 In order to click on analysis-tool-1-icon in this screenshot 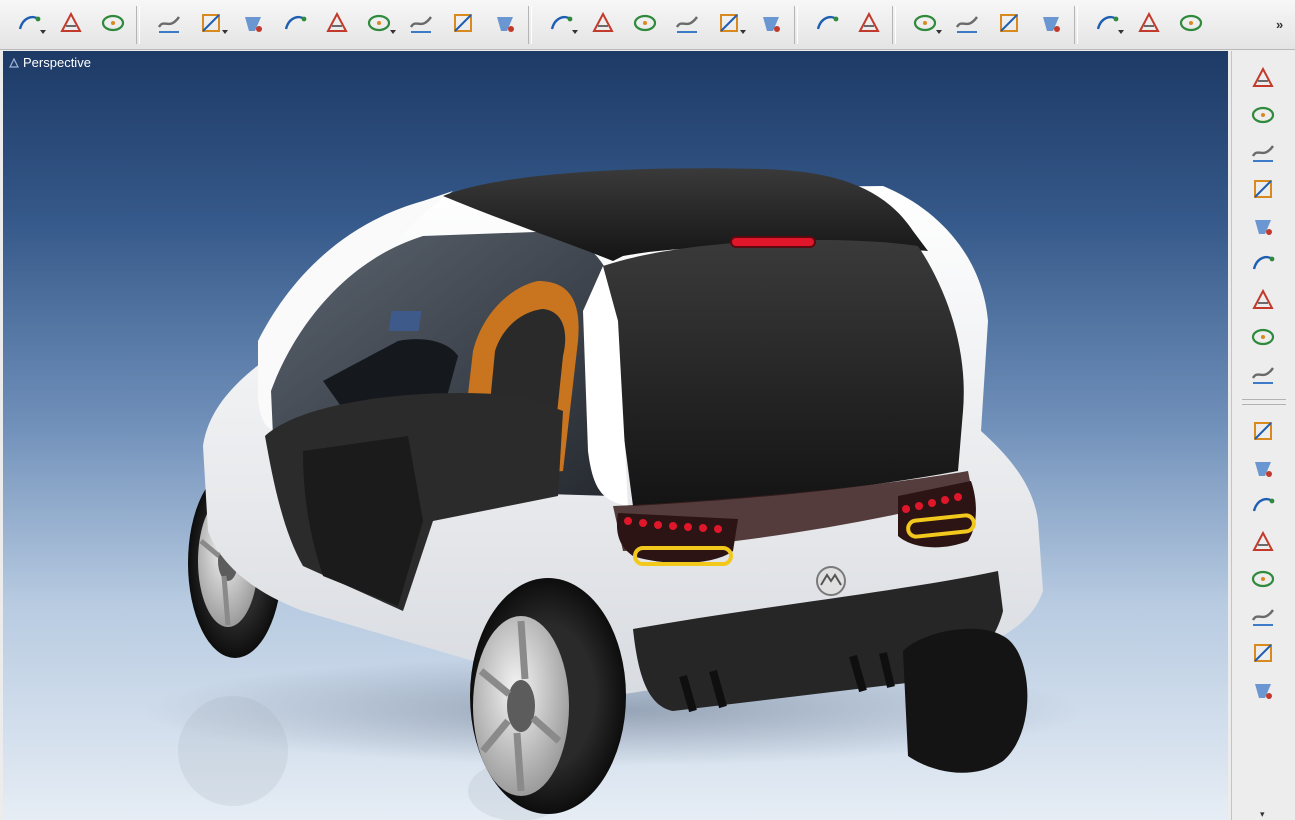, I will do `click(925, 23)`.